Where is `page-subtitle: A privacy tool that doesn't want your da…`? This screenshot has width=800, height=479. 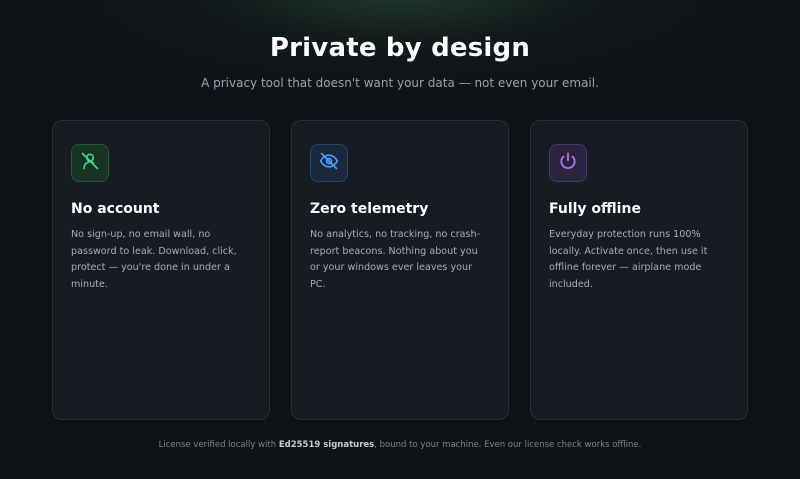
page-subtitle: A privacy tool that doesn't want your da… is located at coordinates (400, 83).